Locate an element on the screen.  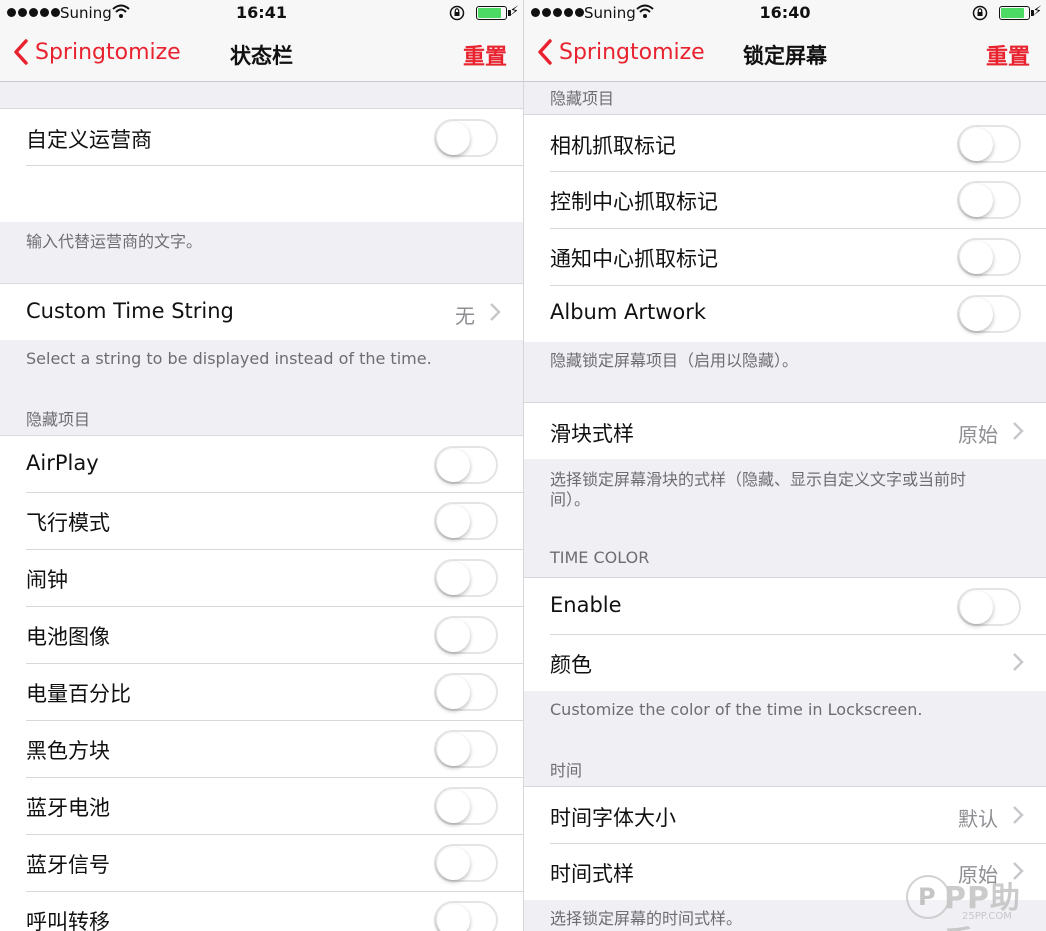
status-bar: Suning 16:41 ⚡ is located at coordinates (261, 13).